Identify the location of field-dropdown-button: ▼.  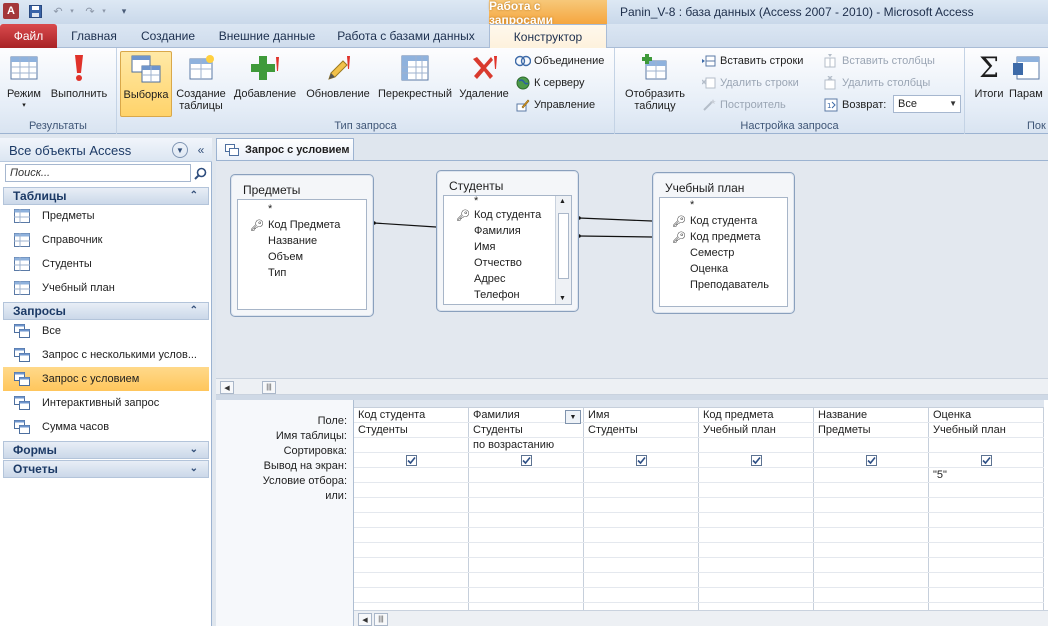
(573, 417).